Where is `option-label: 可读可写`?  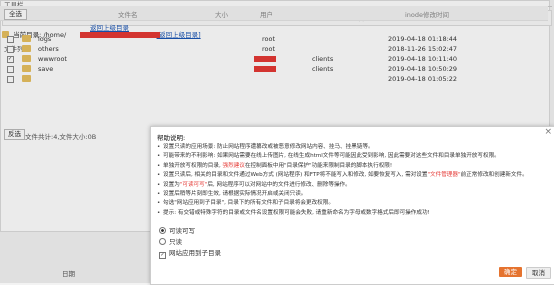 option-label: 可读可写 is located at coordinates (182, 231).